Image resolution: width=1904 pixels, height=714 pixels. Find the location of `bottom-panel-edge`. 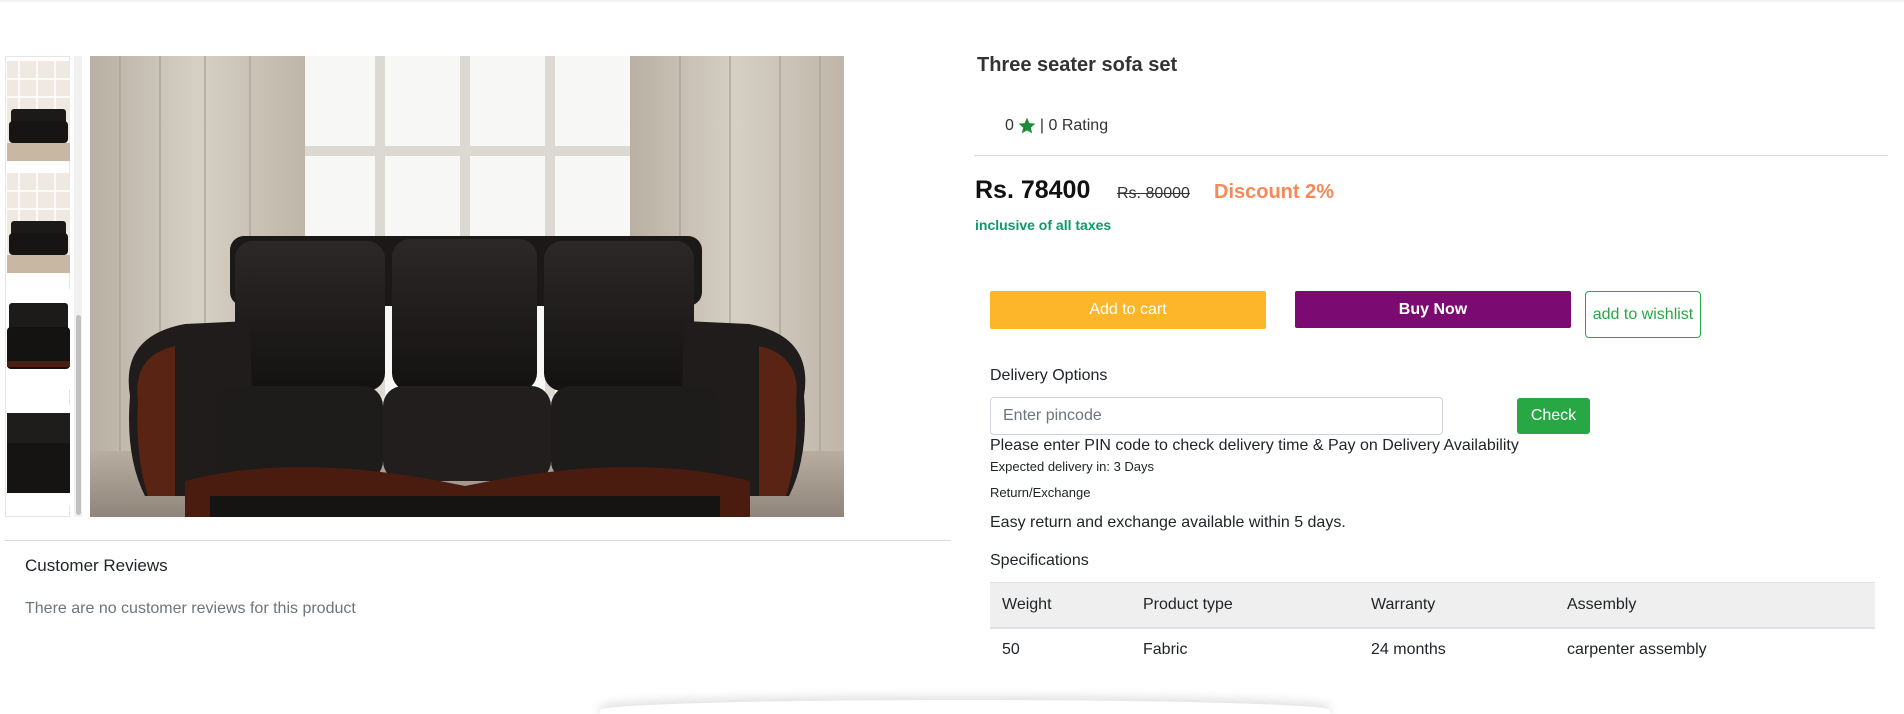

bottom-panel-edge is located at coordinates (965, 707).